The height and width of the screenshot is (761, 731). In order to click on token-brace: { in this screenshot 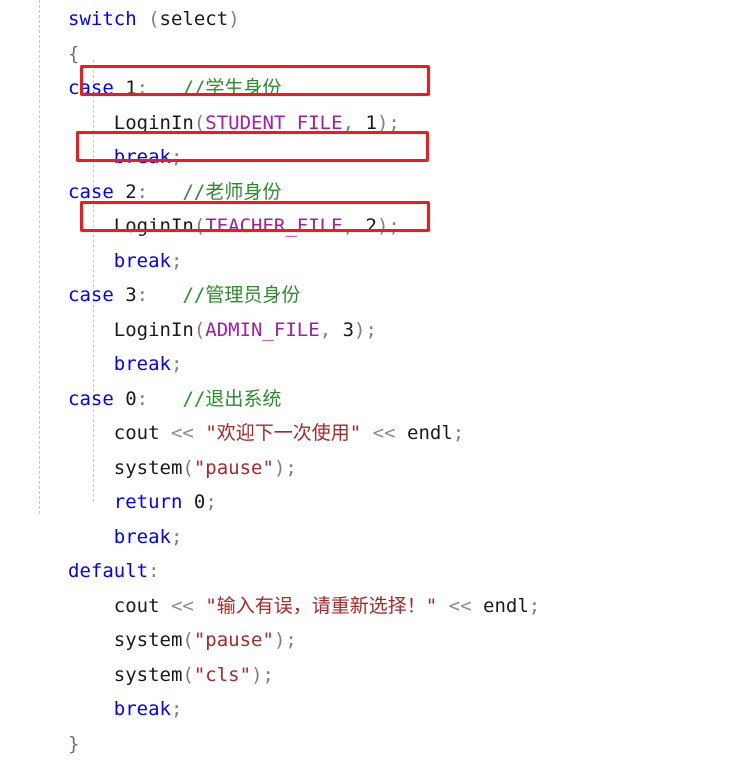, I will do `click(73, 54)`.